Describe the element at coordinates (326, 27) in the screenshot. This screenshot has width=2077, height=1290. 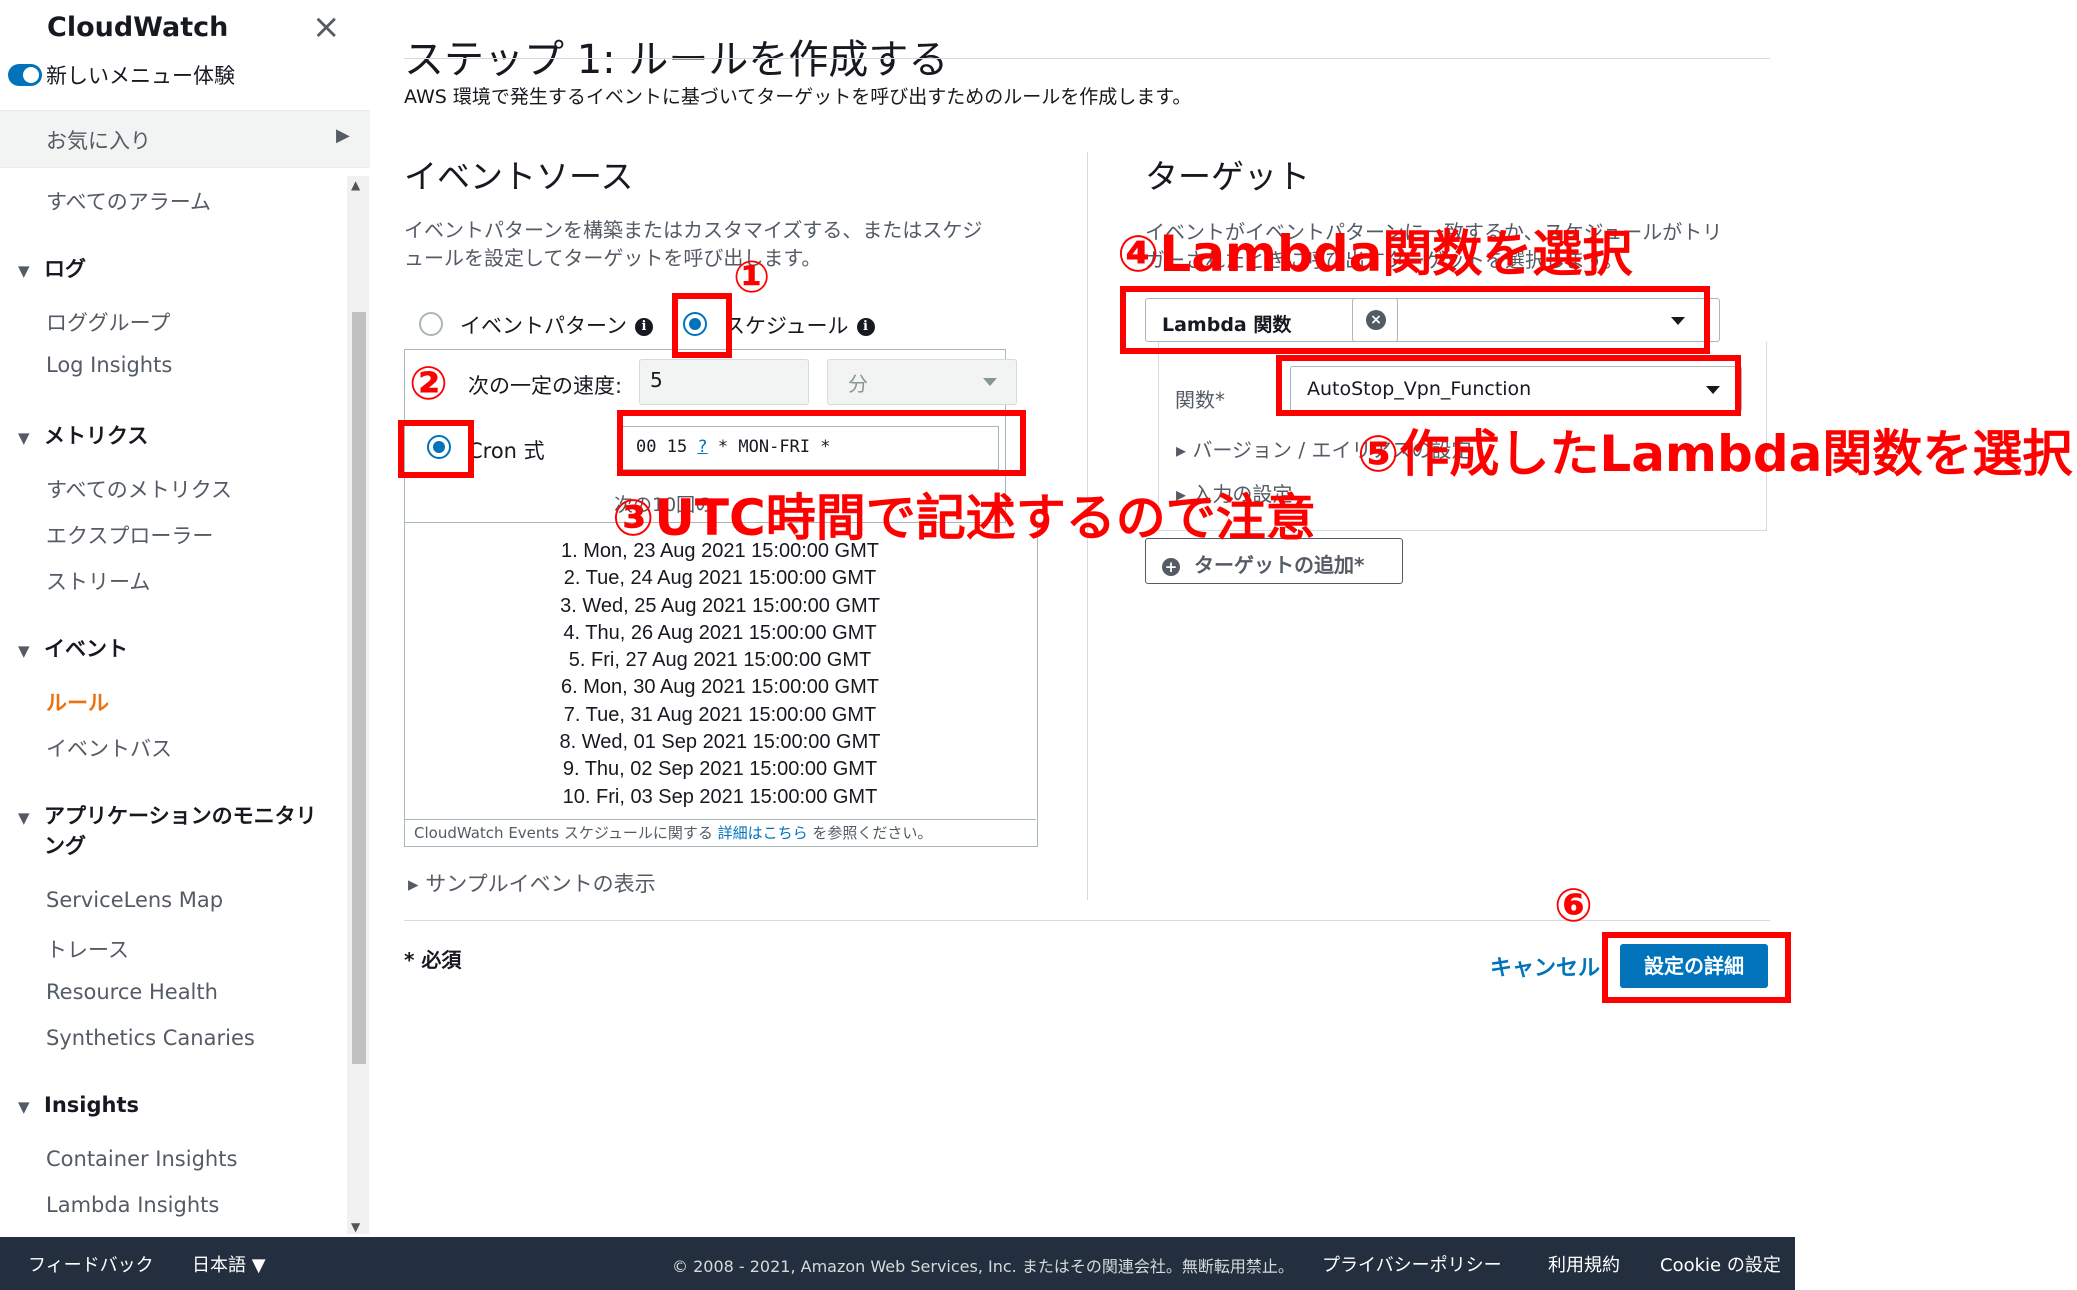
I see `close-icon: ×` at that location.